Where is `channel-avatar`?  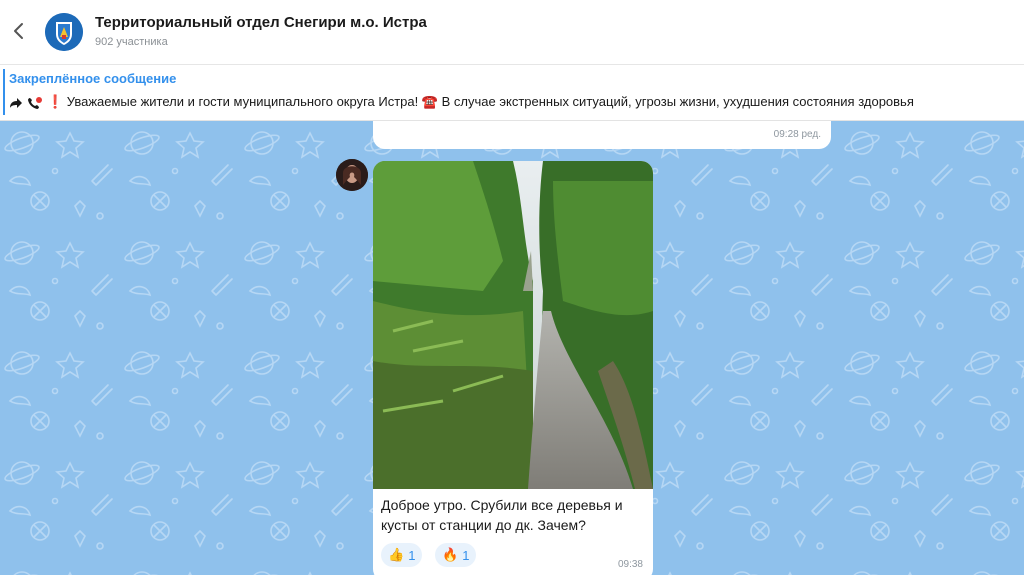
channel-avatar is located at coordinates (64, 32).